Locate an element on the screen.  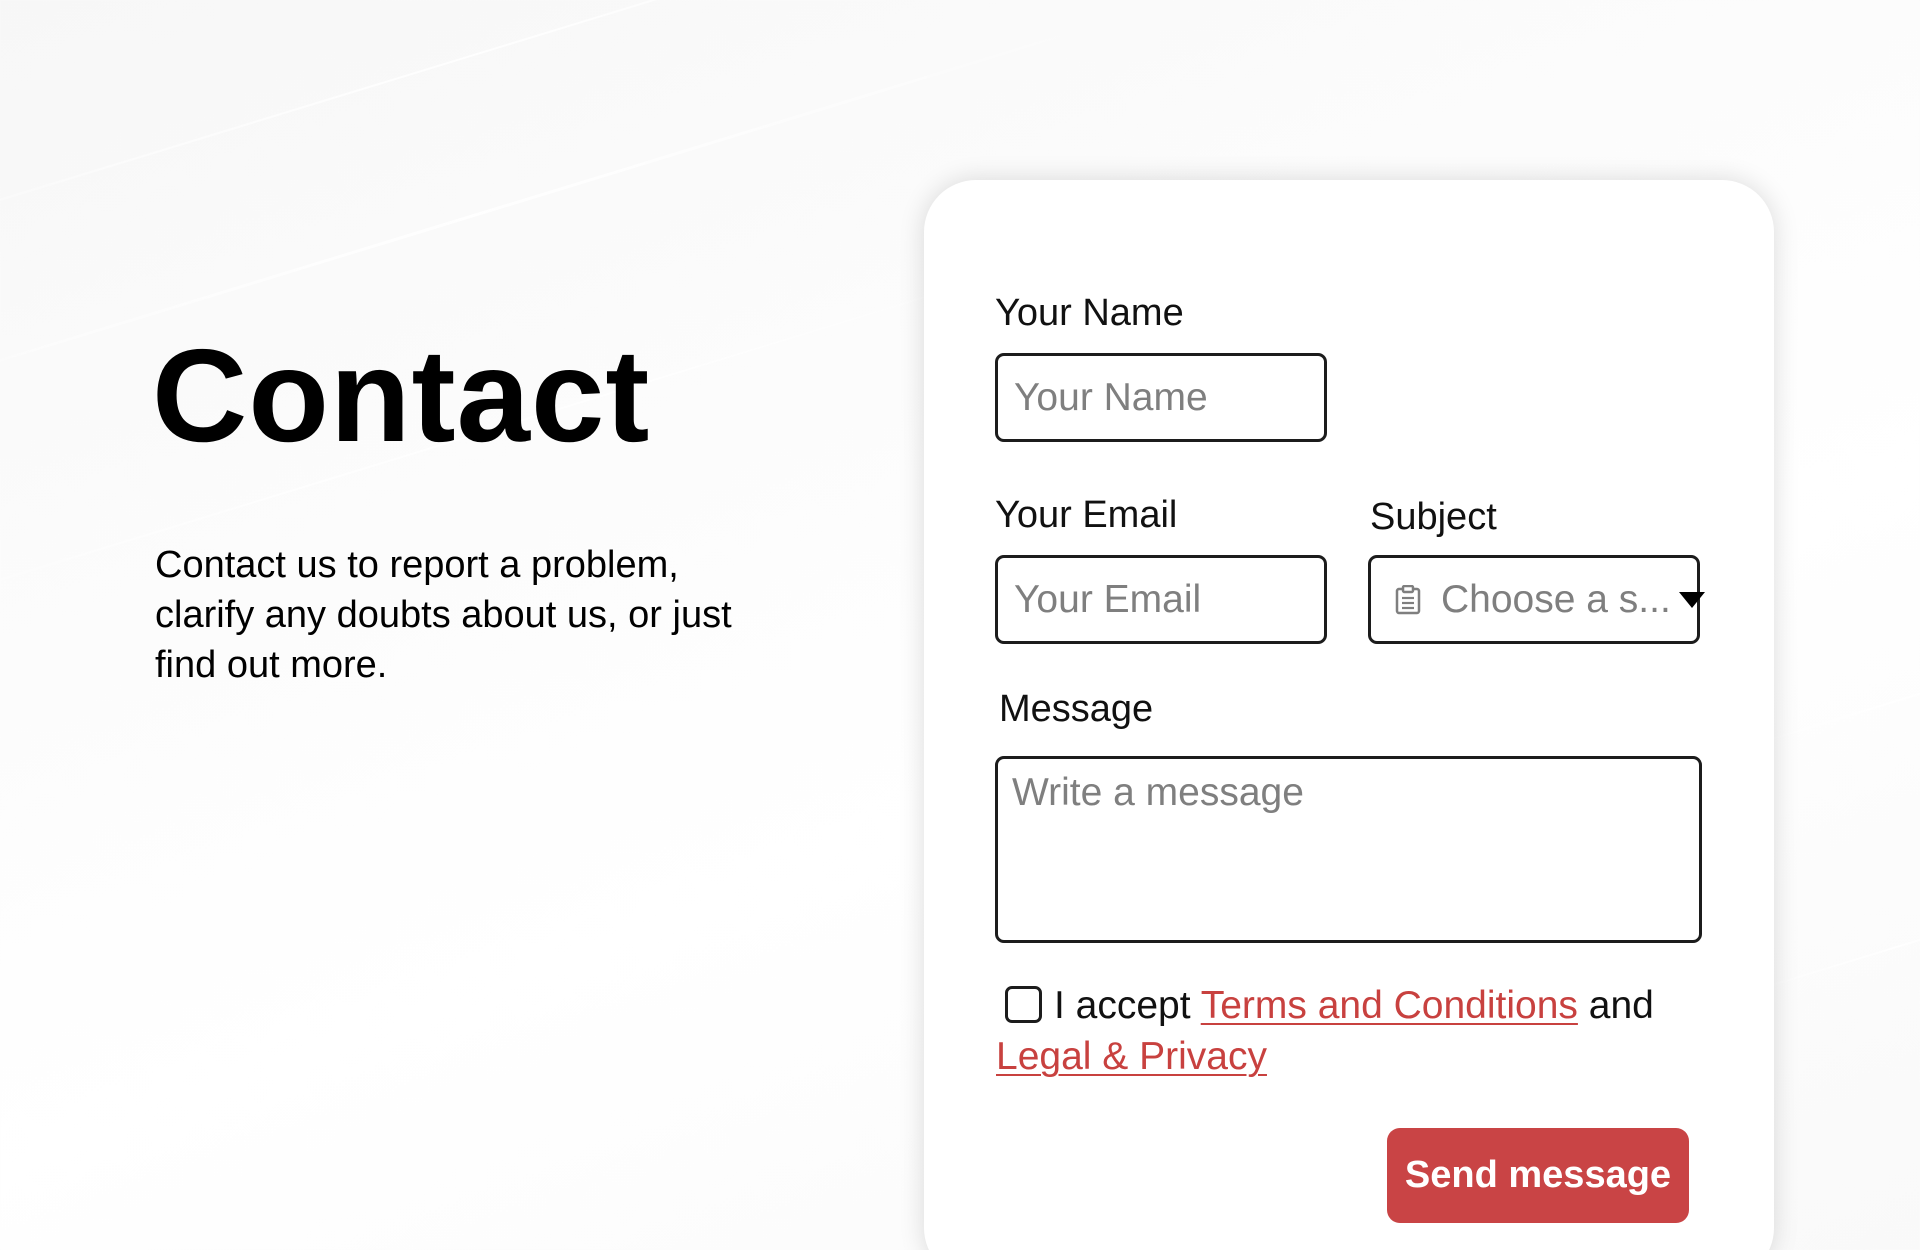
name-input is located at coordinates (1161, 397).